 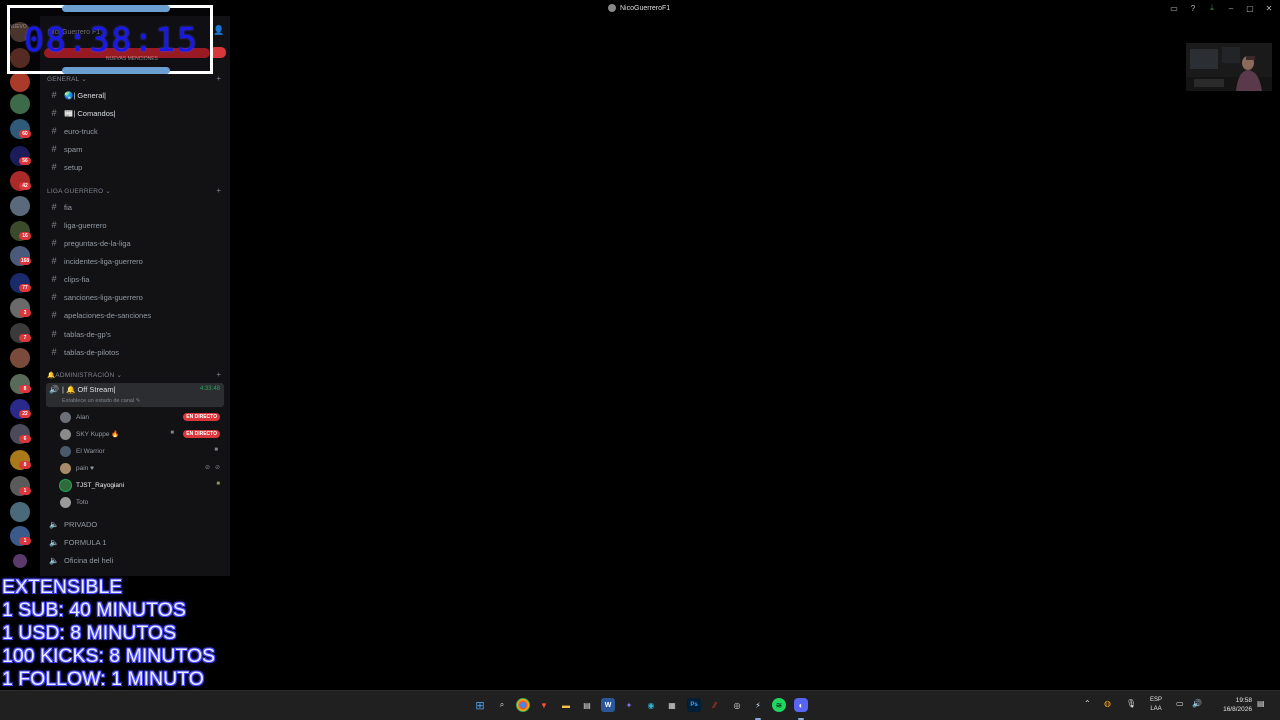 I want to click on unread-badge: 60, so click(x=25, y=134).